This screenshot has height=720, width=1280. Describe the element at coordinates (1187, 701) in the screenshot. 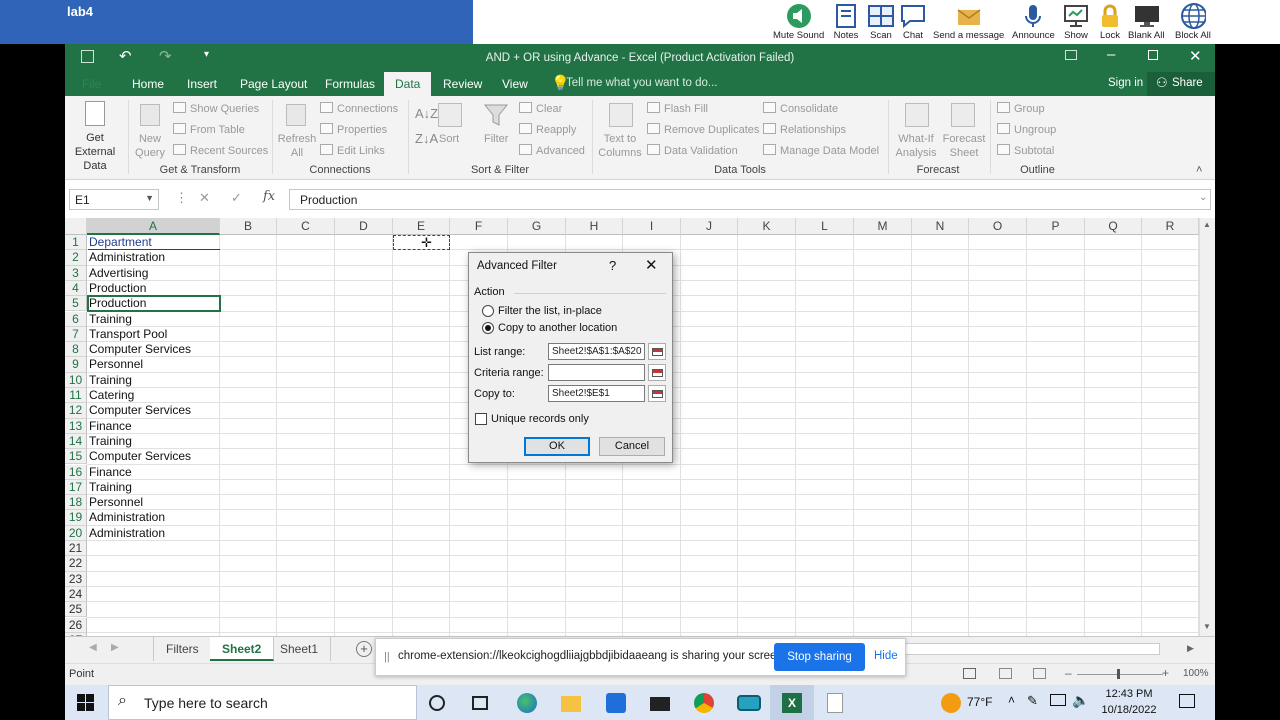

I see `notifications-icon` at that location.